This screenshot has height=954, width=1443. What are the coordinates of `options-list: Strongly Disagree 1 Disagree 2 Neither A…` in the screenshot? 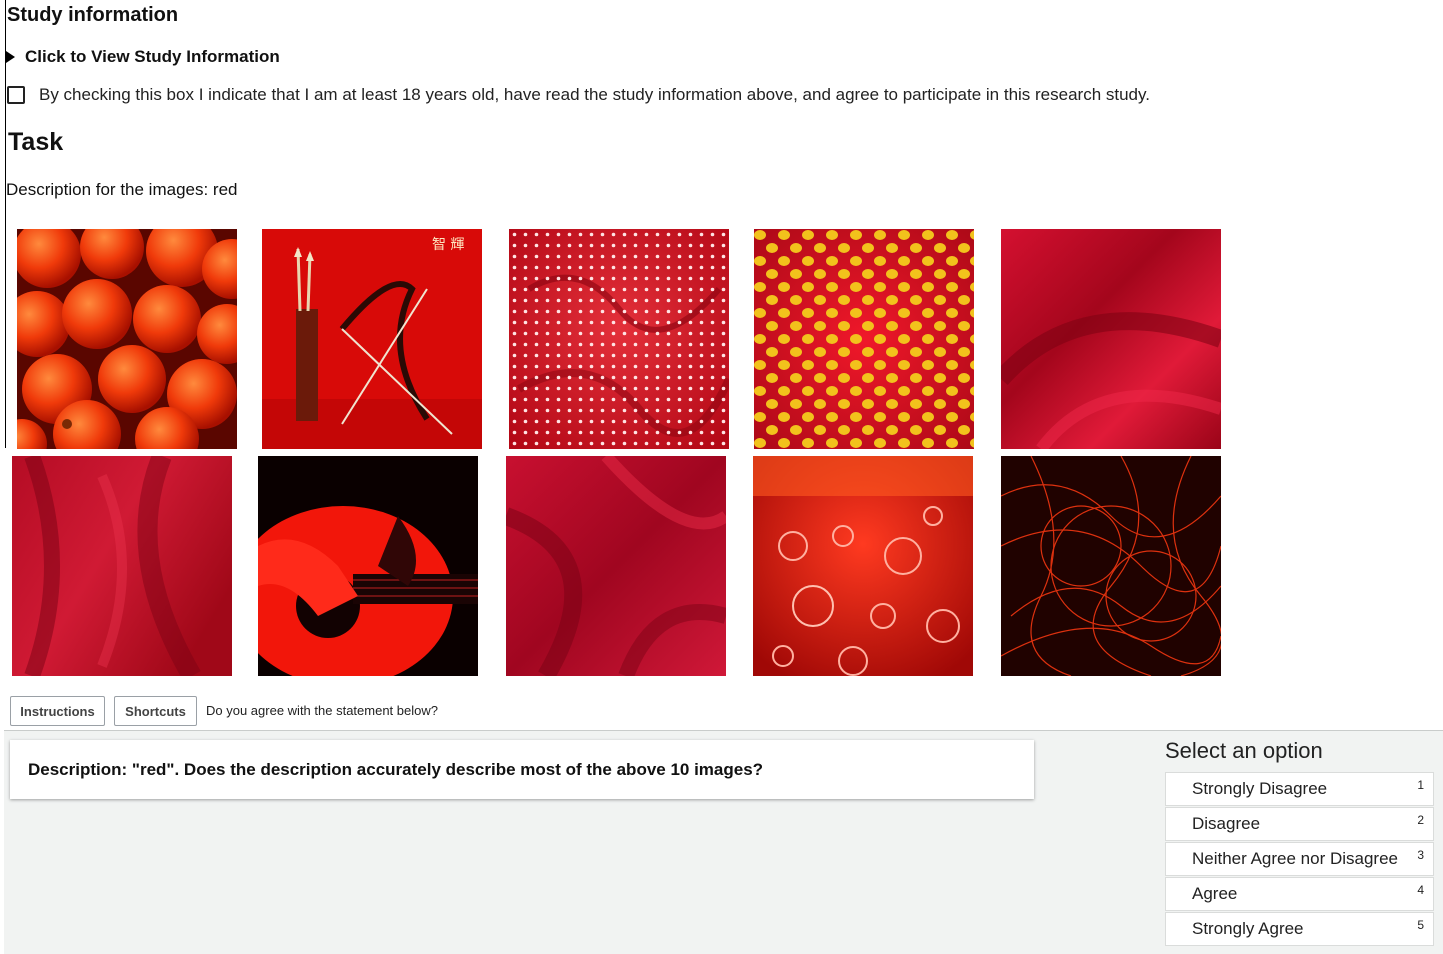 It's located at (1299, 859).